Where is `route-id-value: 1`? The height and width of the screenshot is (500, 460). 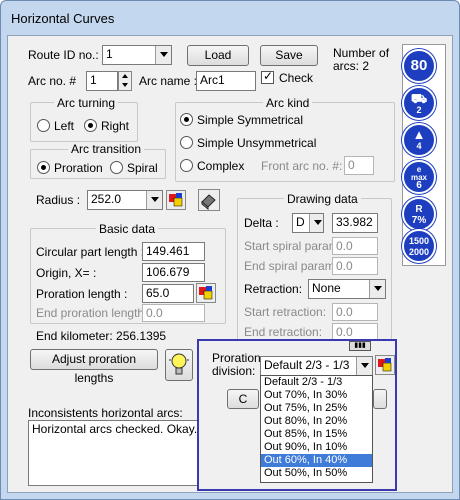
route-id-value: 1 is located at coordinates (109, 54).